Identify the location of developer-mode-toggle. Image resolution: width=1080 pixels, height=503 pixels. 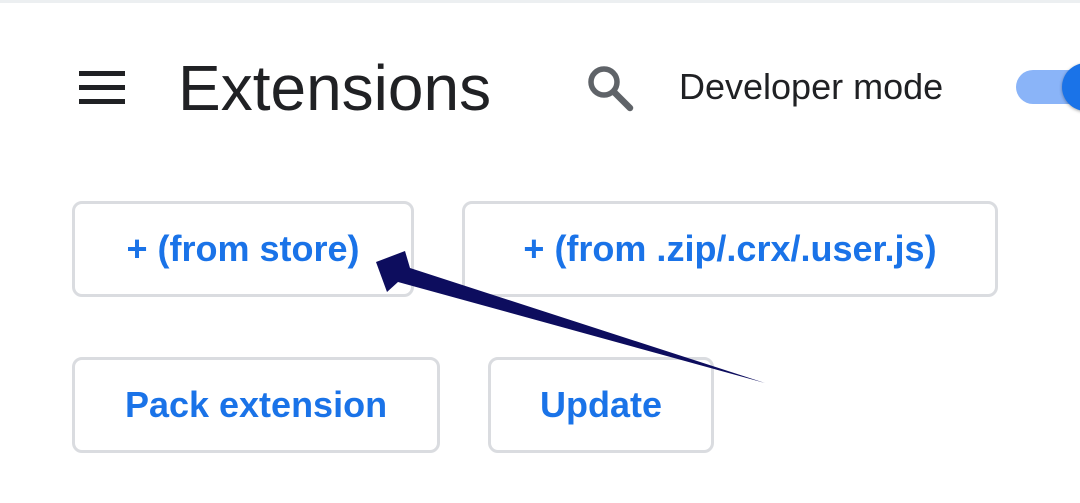
(1048, 87).